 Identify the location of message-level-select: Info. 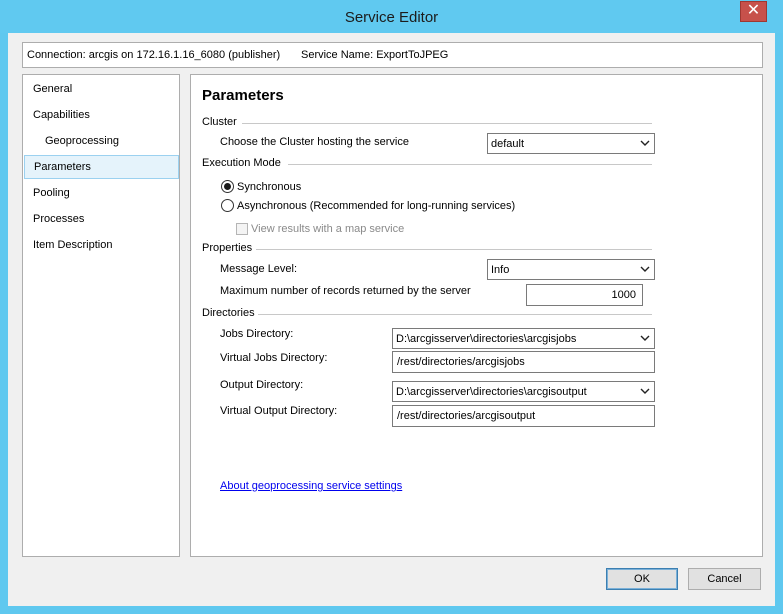
(571, 269).